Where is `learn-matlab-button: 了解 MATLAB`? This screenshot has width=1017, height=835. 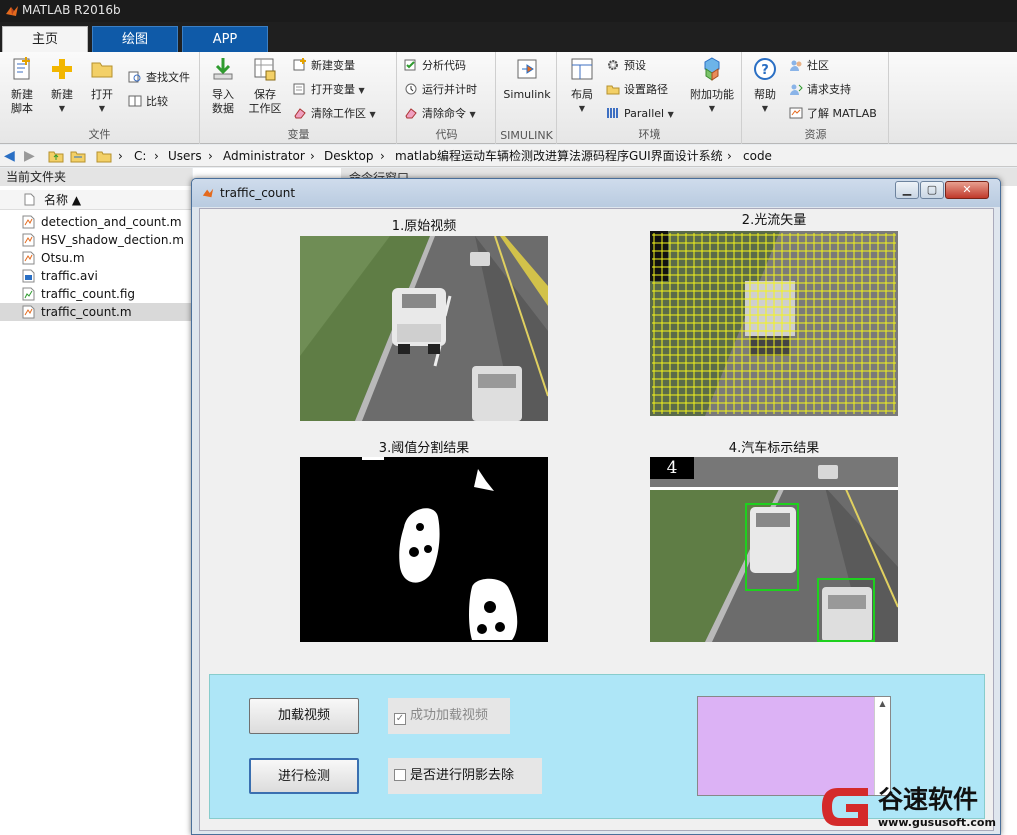
learn-matlab-button: 了解 MATLAB is located at coordinates (833, 114).